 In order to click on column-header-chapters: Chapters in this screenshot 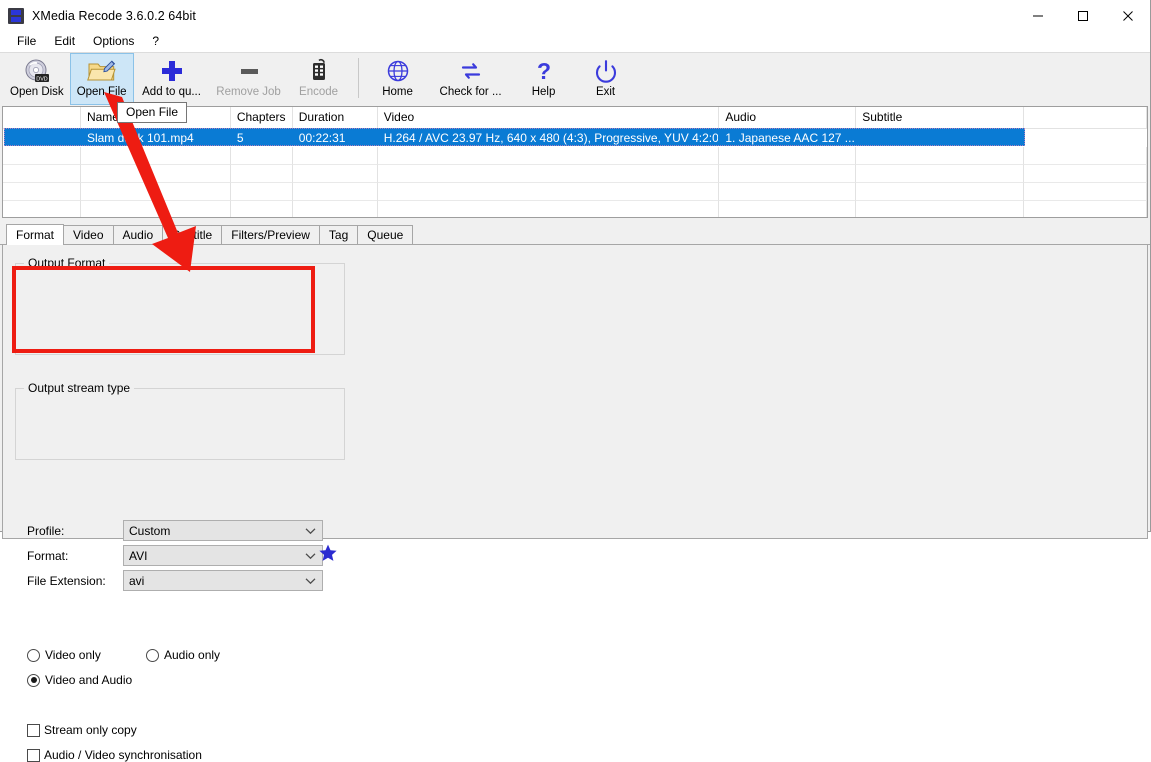, I will do `click(262, 117)`.